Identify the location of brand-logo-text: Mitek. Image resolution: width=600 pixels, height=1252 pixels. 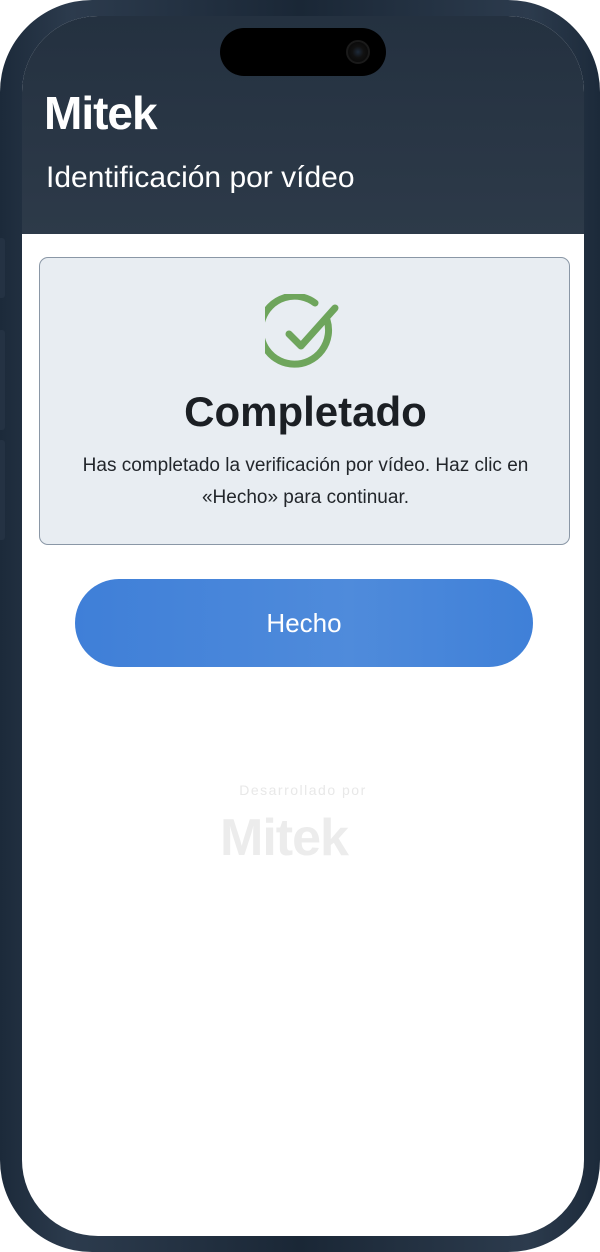
(101, 113).